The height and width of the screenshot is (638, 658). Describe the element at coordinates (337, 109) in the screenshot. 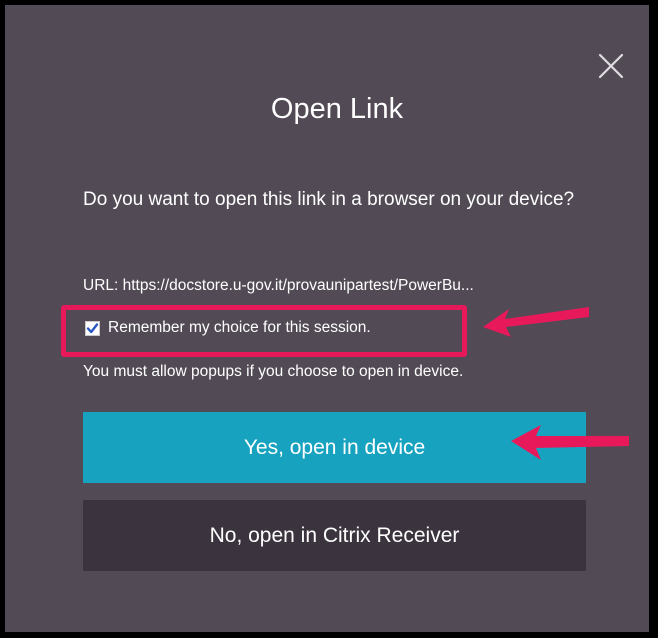

I see `dialog-title: Open Link` at that location.